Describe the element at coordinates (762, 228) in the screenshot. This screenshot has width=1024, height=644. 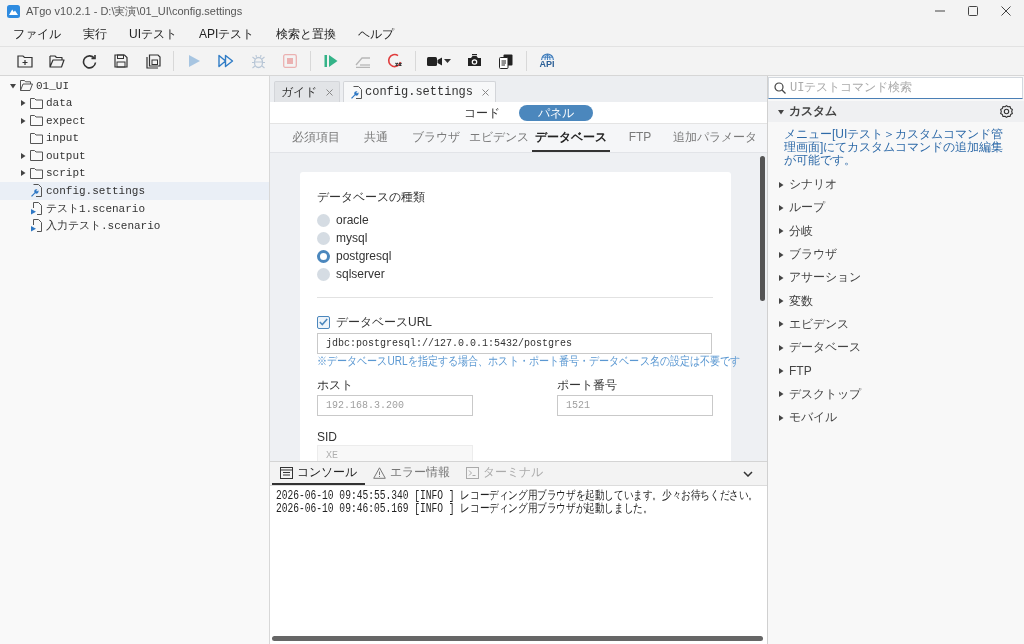
I see `vertical-scrollbar` at that location.